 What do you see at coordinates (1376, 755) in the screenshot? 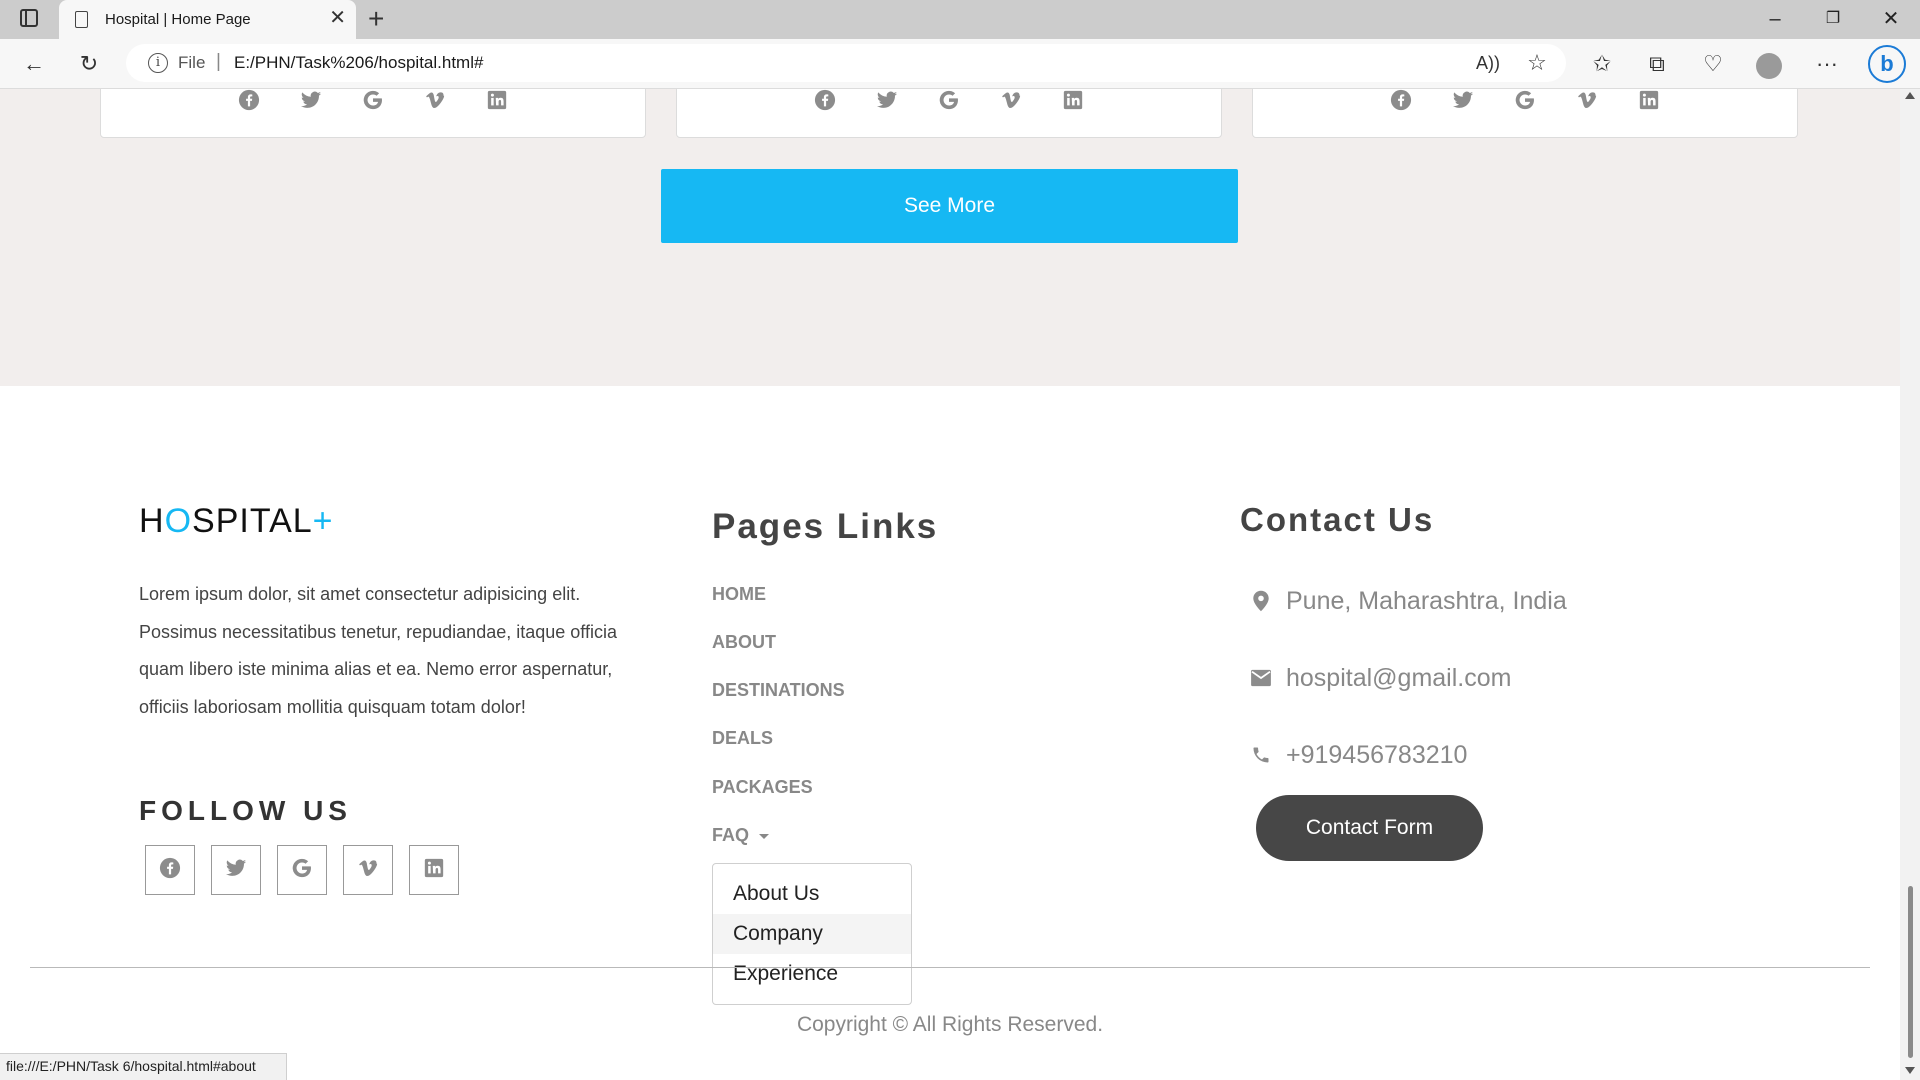
I see `contact-phone-text: +919456783210` at bounding box center [1376, 755].